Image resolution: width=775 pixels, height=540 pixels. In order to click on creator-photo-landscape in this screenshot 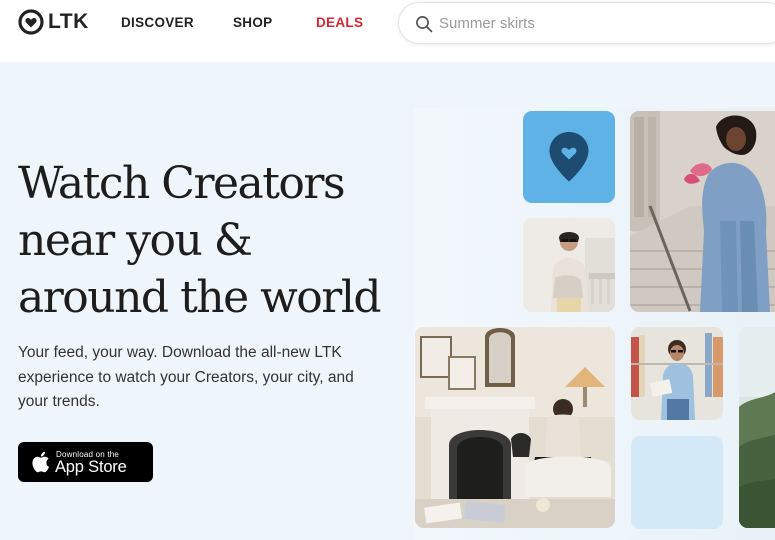, I will do `click(757, 427)`.